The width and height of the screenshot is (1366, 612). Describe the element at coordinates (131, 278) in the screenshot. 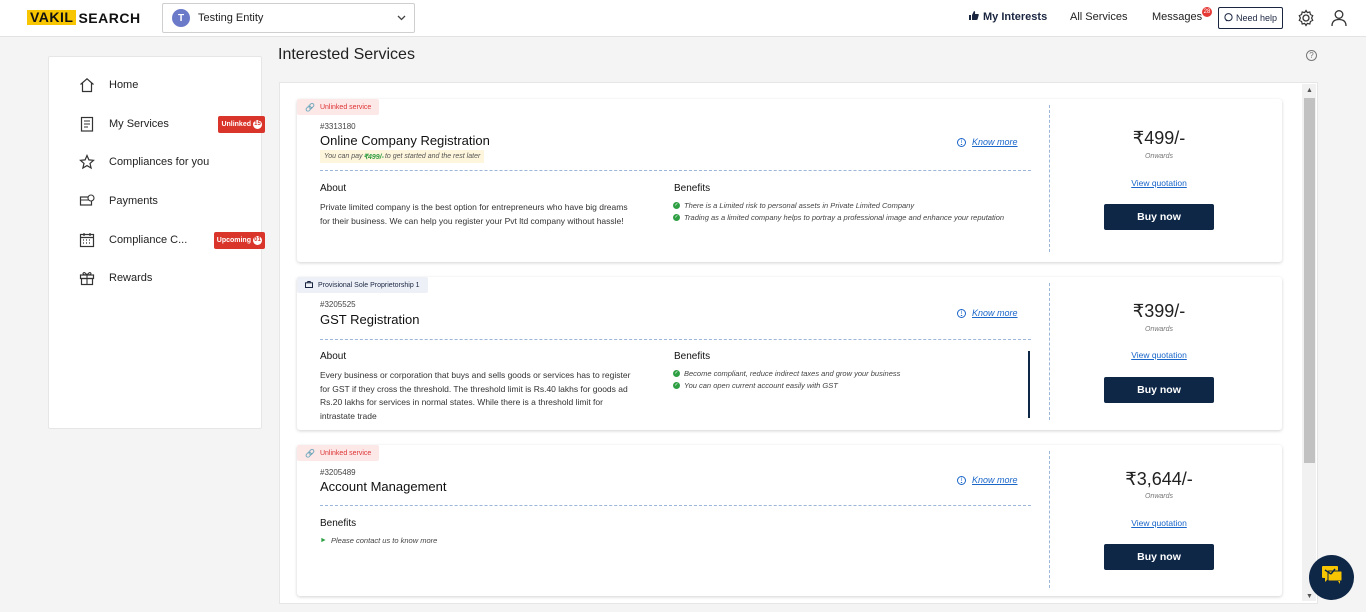

I see `sidebar-item-label: Rewards` at that location.